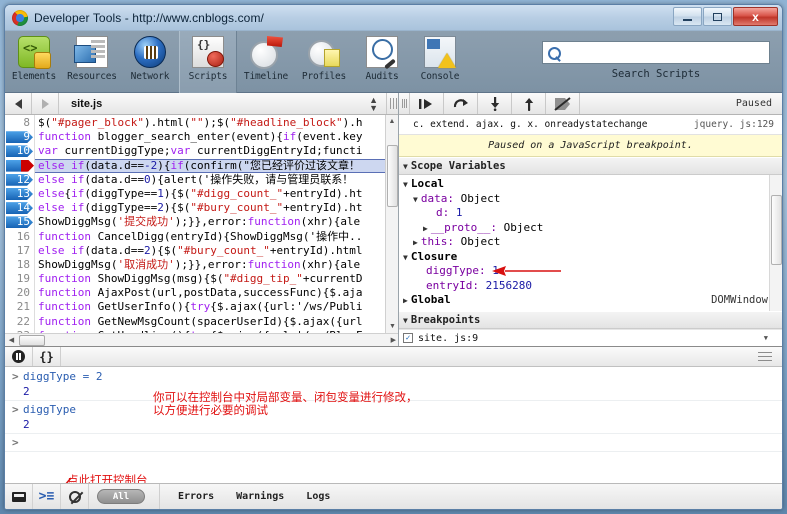  I want to click on console-toggle-button: >≡, so click(47, 496).